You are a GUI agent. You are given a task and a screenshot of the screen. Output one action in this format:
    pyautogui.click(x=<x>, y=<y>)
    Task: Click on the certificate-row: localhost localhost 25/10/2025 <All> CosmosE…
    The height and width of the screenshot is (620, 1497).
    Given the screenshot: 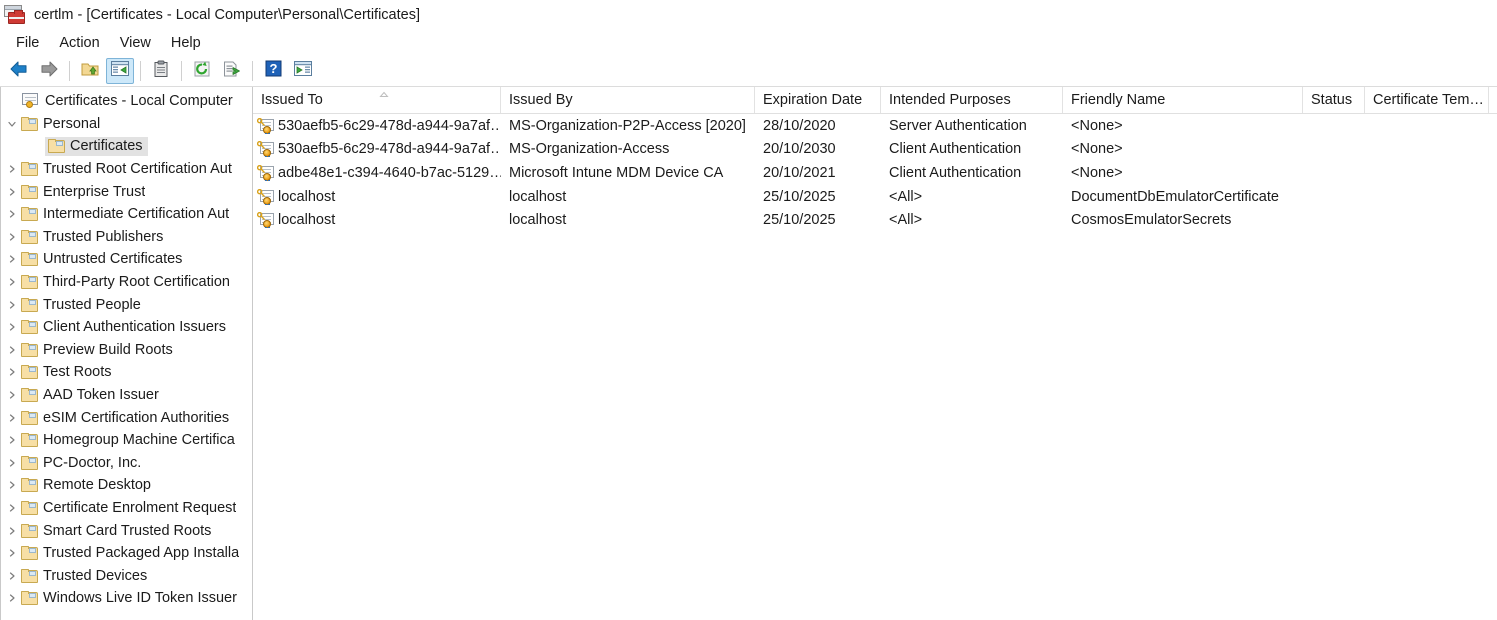 What is the action you would take?
    pyautogui.click(x=875, y=220)
    